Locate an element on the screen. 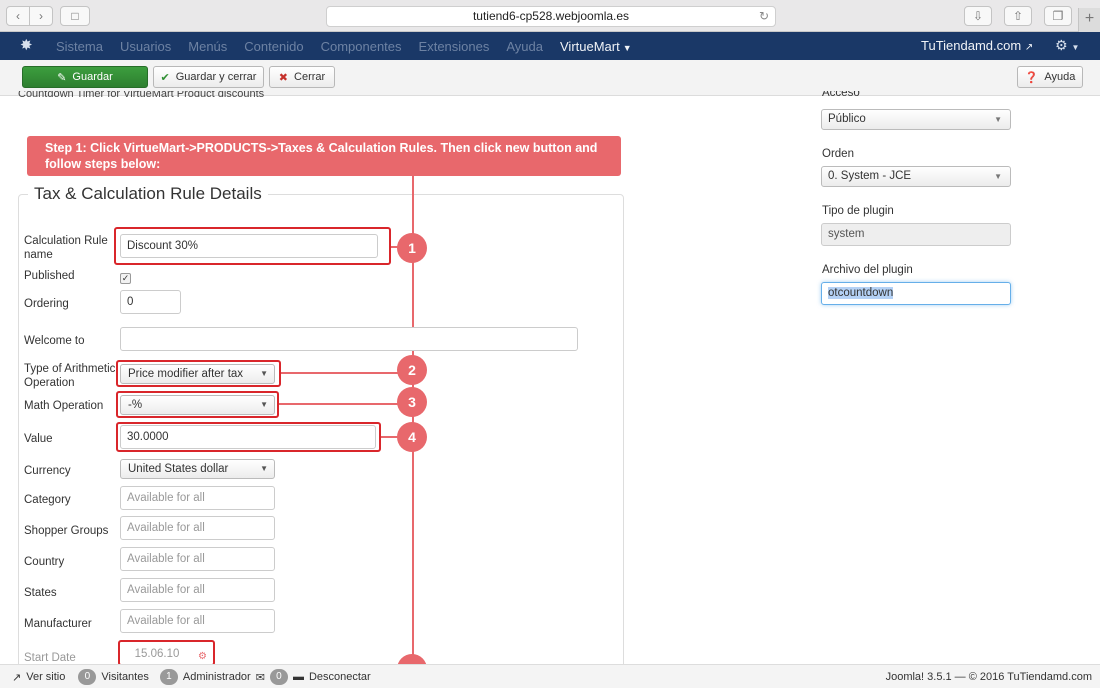  states-input: Available for all is located at coordinates (197, 590).